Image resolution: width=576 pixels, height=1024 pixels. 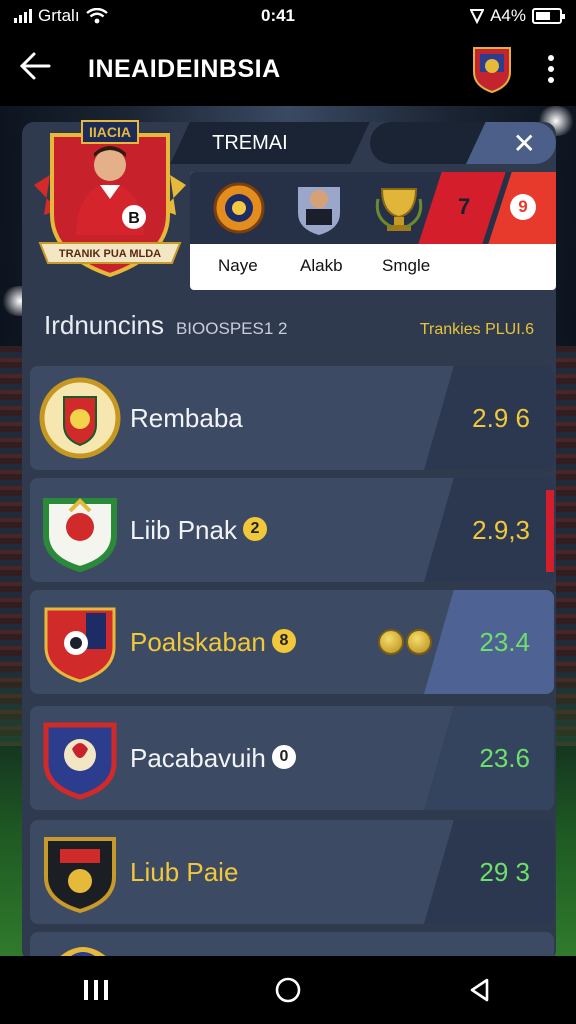 What do you see at coordinates (213, 758) in the screenshot?
I see `team-name: Pacabavuih 0` at bounding box center [213, 758].